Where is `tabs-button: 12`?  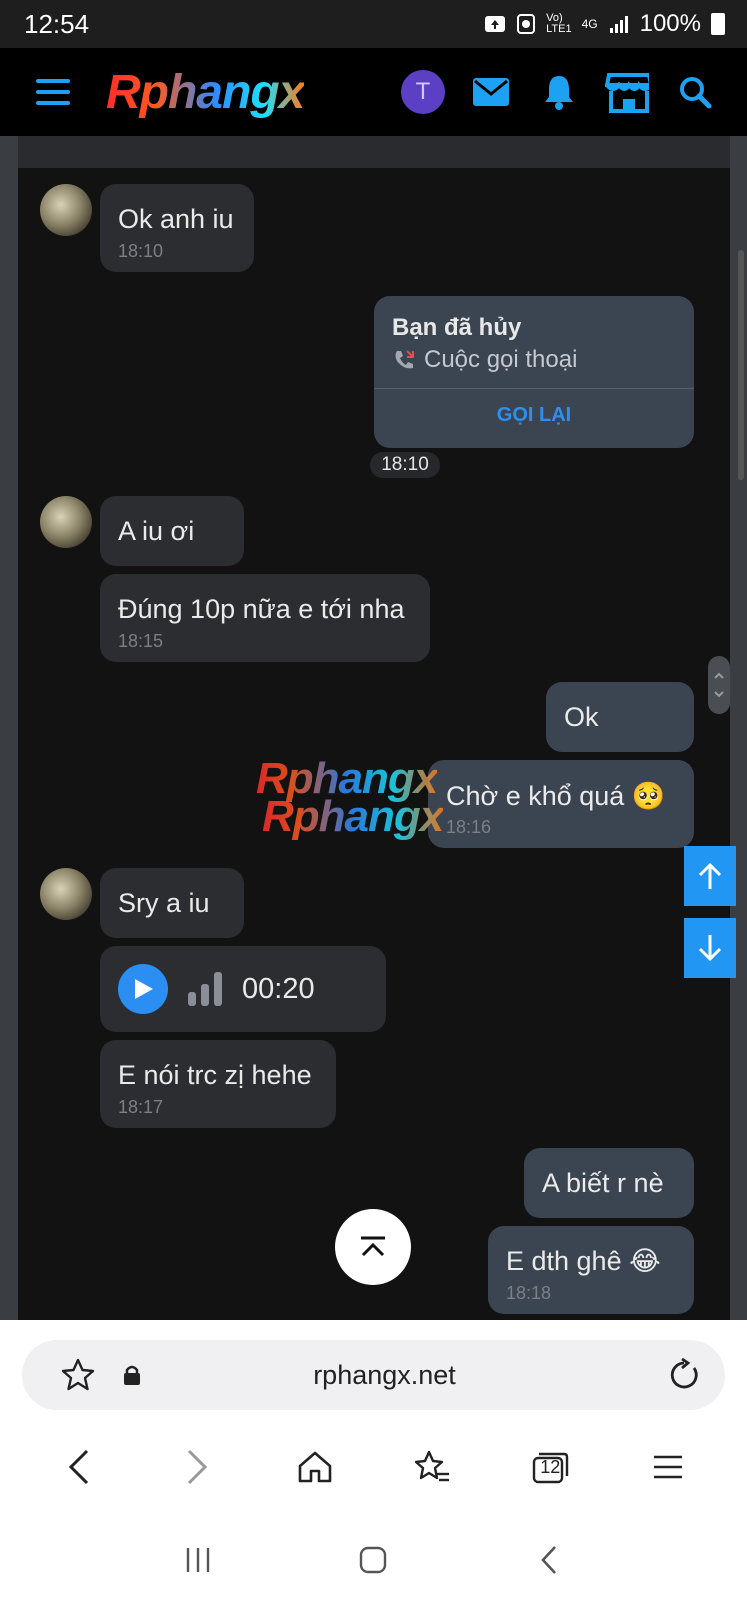 tabs-button: 12 is located at coordinates (550, 1467).